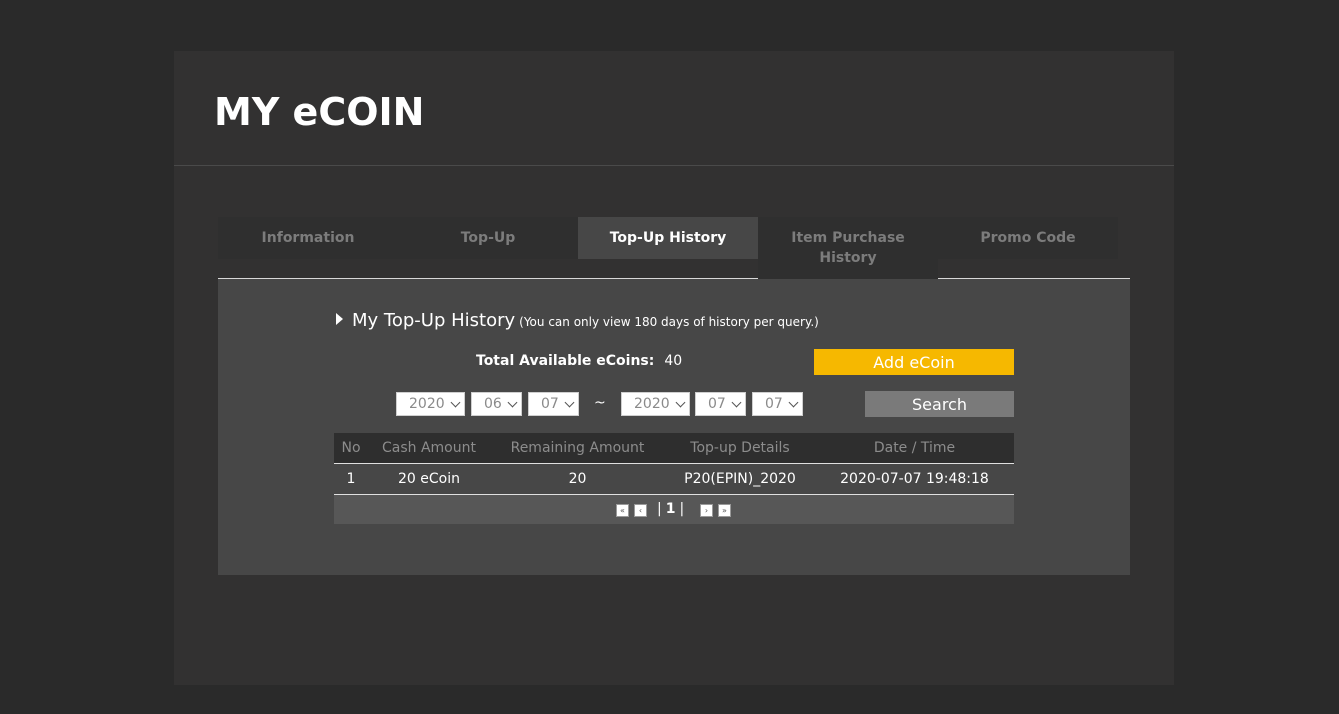 This screenshot has width=1339, height=714. I want to click on col-header-no: No, so click(351, 448).